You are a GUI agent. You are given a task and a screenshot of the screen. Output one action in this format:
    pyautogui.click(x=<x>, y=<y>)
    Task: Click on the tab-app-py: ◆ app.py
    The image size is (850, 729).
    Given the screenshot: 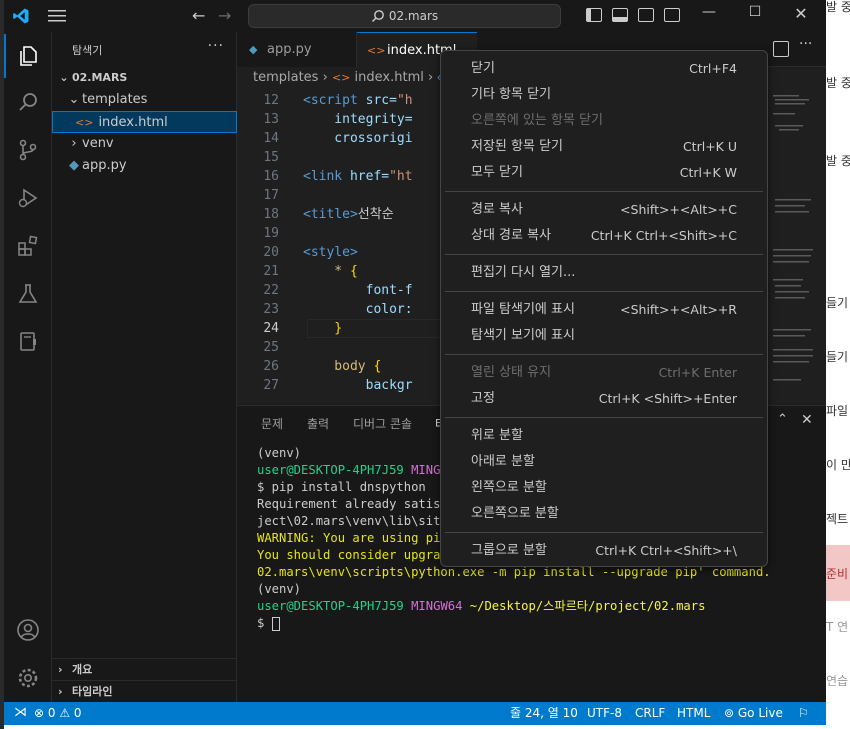 What is the action you would take?
    pyautogui.click(x=297, y=49)
    